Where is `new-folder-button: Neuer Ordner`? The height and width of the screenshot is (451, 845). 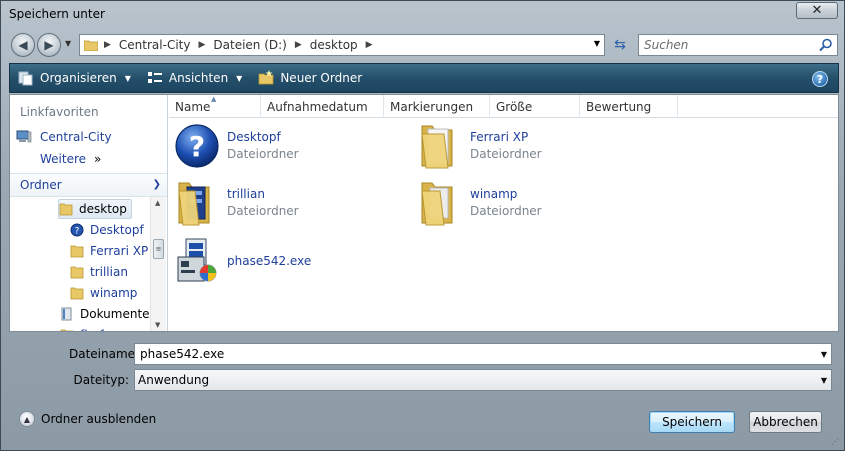
new-folder-button: Neuer Ordner is located at coordinates (310, 78).